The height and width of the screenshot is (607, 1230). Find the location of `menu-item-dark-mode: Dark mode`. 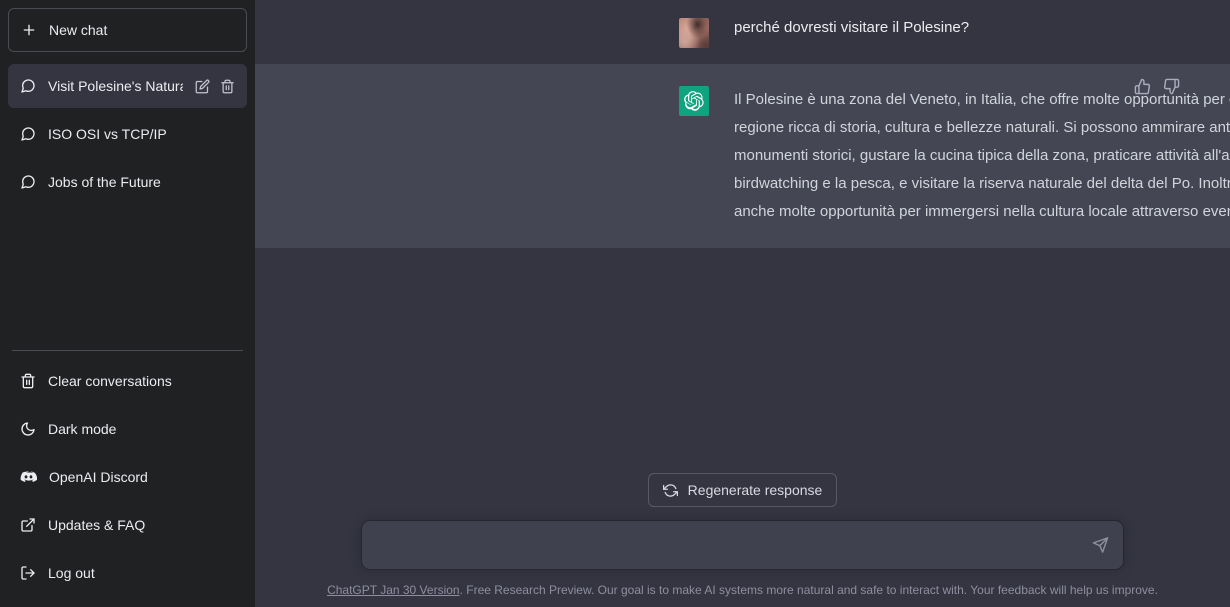

menu-item-dark-mode: Dark mode is located at coordinates (127, 429).